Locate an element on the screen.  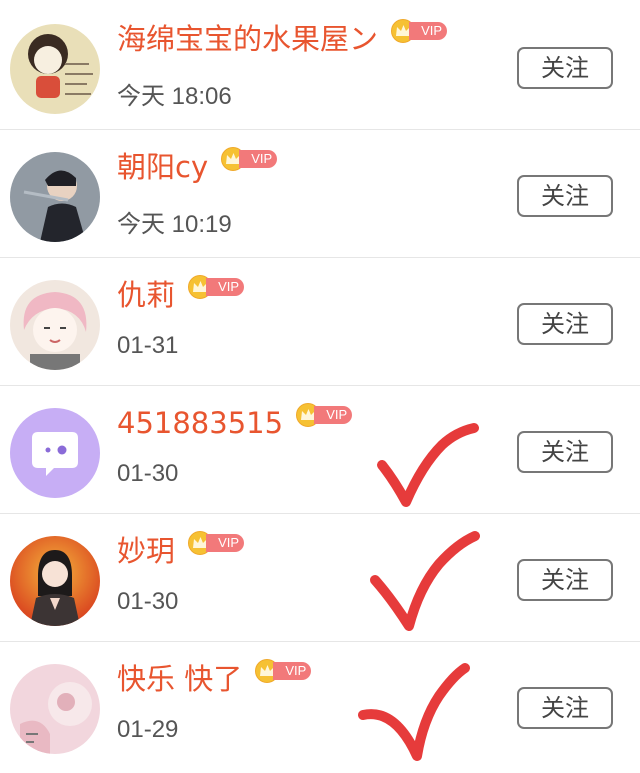
timestamp: 今天 10:19 is located at coordinates (174, 224).